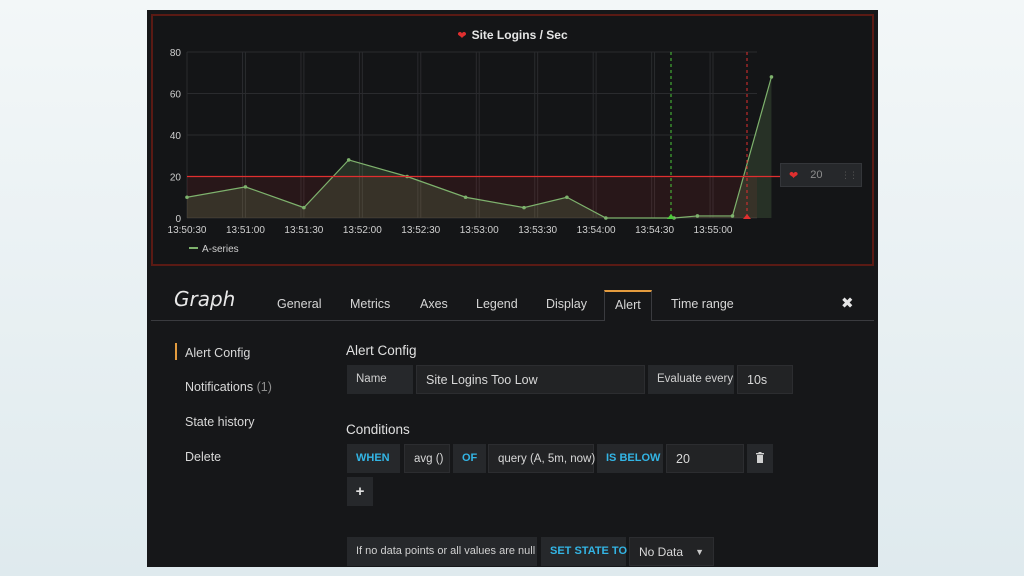 This screenshot has width=1024, height=576. Describe the element at coordinates (219, 387) in the screenshot. I see `sidebar-item-label: Notifications` at that location.